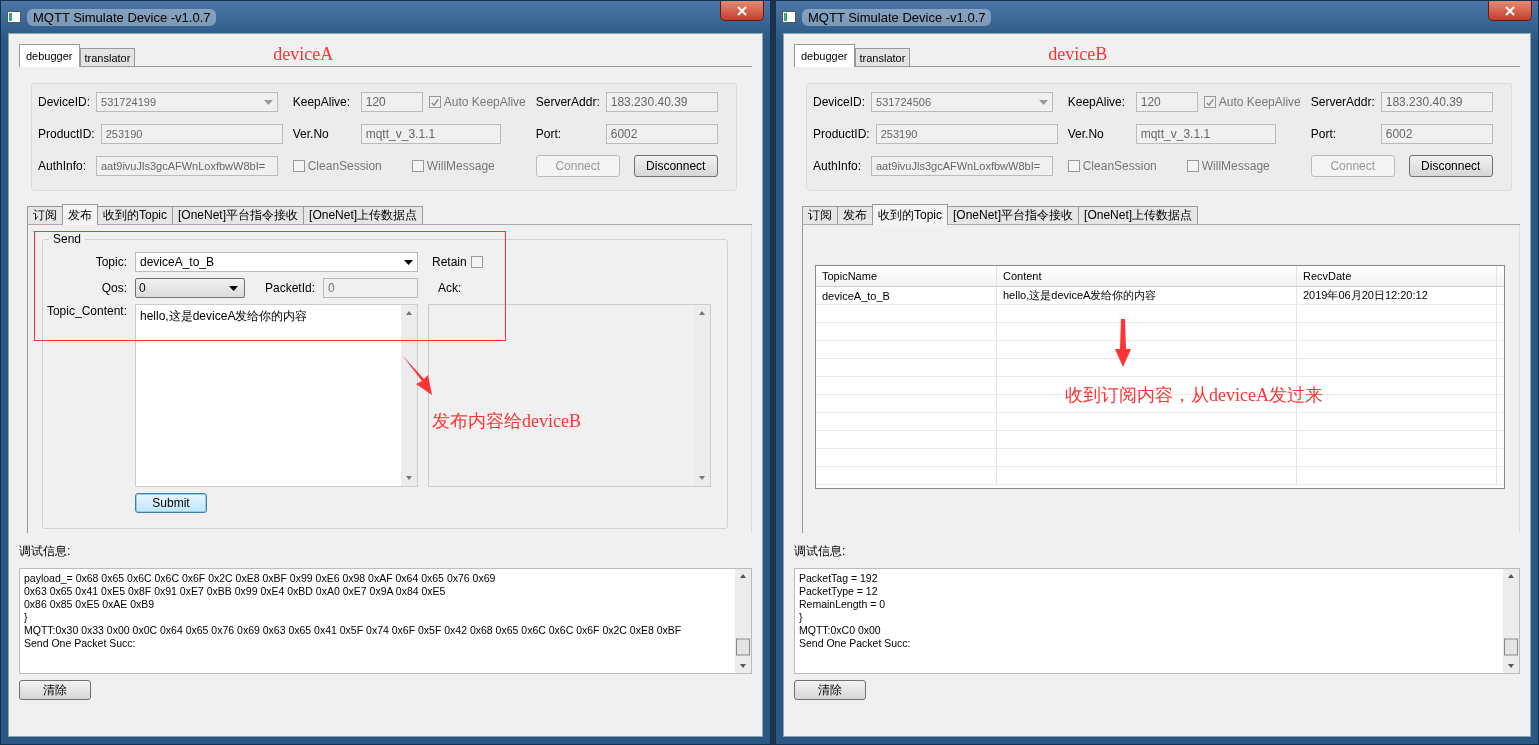 This screenshot has height=745, width=1539. What do you see at coordinates (906, 295) in the screenshot?
I see `table-cell: deviceA_to_B` at bounding box center [906, 295].